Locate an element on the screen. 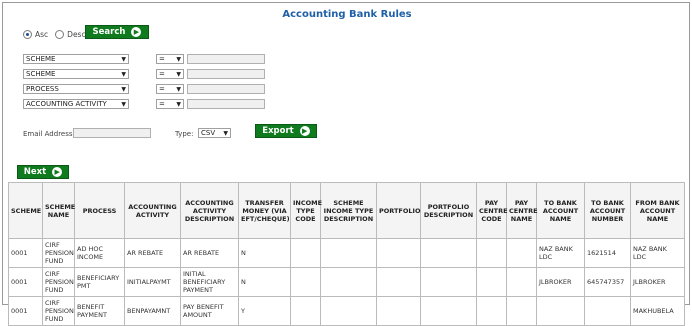 The height and width of the screenshot is (326, 692). asc-radio is located at coordinates (27, 34).